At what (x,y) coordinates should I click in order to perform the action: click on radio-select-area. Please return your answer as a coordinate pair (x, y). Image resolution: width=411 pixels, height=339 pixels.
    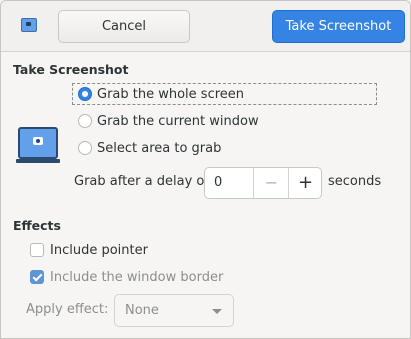
    Looking at the image, I should click on (85, 148).